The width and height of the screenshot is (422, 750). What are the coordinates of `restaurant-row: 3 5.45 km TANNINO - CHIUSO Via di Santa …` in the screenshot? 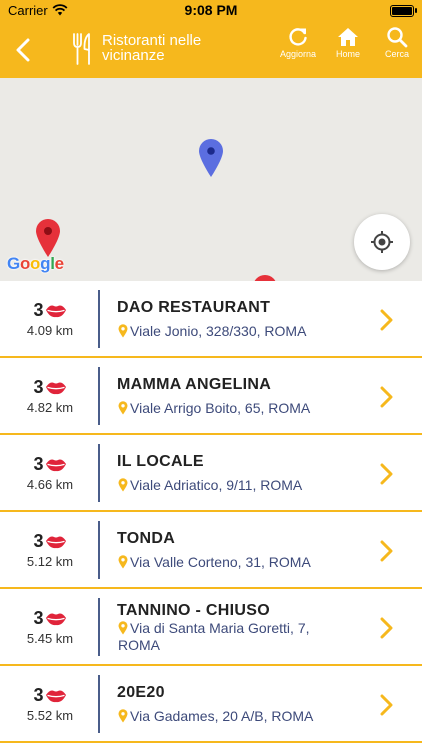 It's located at (211, 627).